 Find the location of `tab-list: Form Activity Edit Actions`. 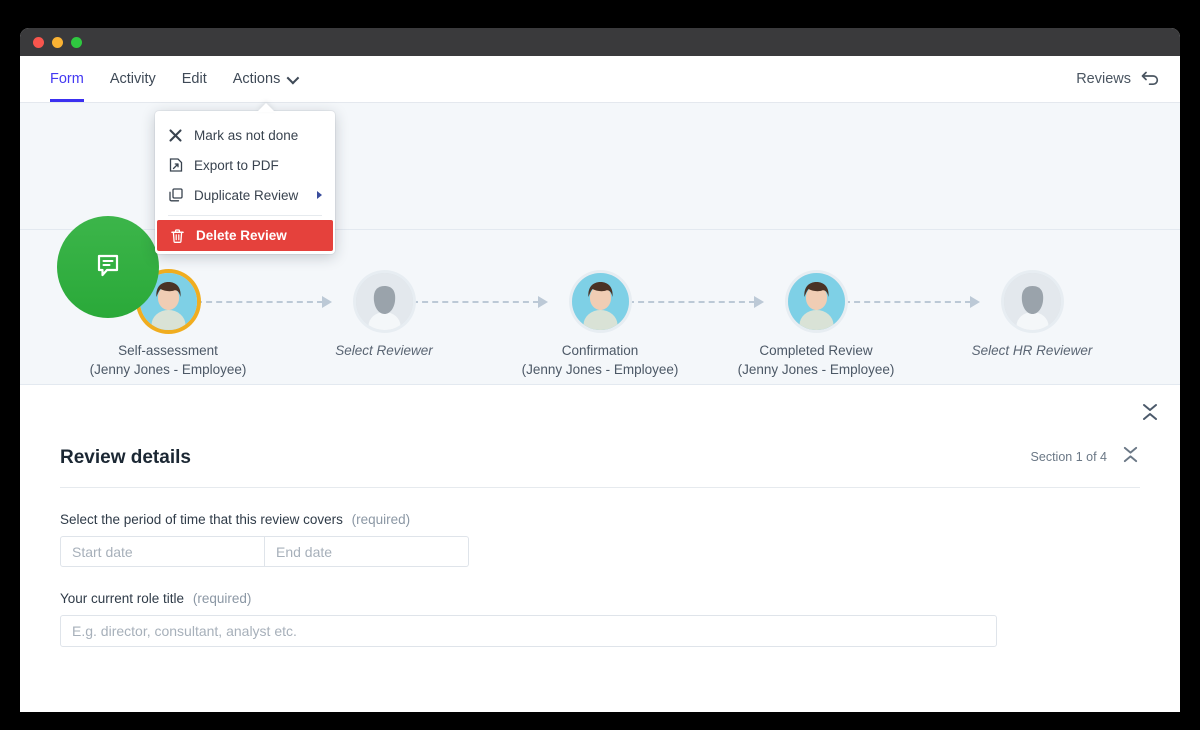

tab-list: Form Activity Edit Actions is located at coordinates (173, 79).